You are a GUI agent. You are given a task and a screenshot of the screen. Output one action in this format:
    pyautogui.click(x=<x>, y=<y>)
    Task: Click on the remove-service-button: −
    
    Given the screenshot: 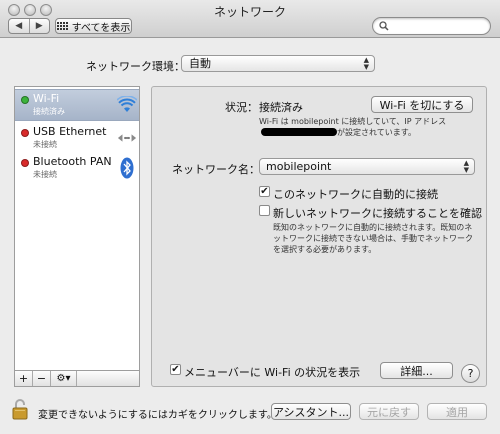 What is the action you would take?
    pyautogui.click(x=42, y=378)
    